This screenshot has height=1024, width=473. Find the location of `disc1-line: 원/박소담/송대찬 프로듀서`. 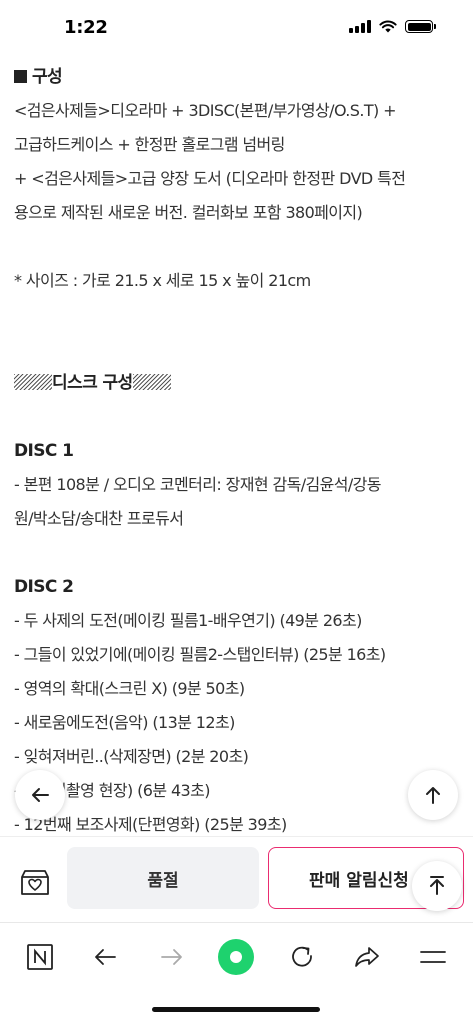

disc1-line: 원/박소담/송대찬 프로듀서 is located at coordinates (99, 518).